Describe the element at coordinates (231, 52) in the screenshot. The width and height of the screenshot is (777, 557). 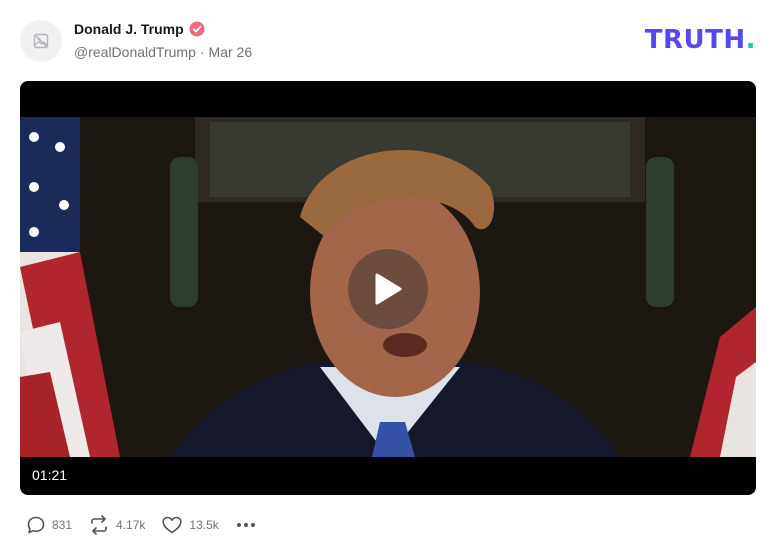
I see `post-date: Mar 26` at that location.